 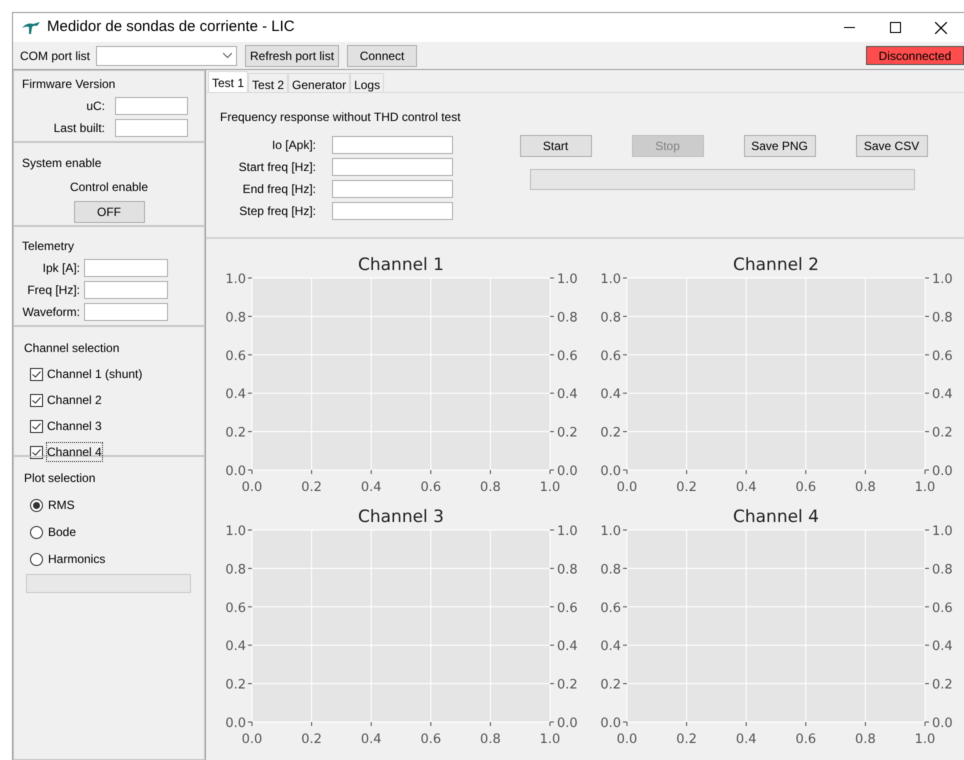 What do you see at coordinates (367, 82) in the screenshot?
I see `tab: Logs` at bounding box center [367, 82].